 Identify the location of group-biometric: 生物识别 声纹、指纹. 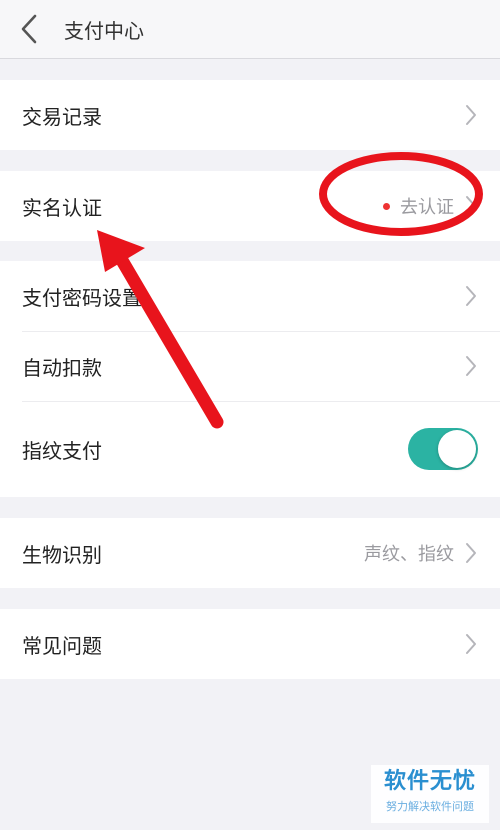
(250, 553).